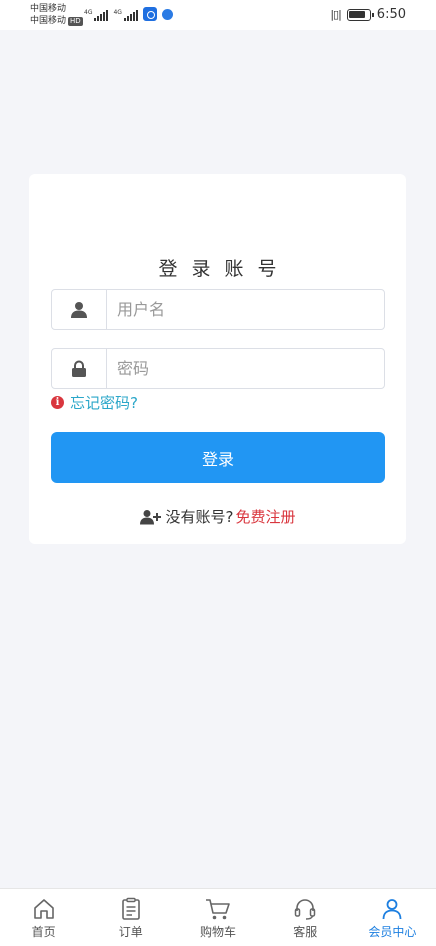 The image size is (436, 946). Describe the element at coordinates (265, 516) in the screenshot. I see `register-link: 免费注册` at that location.